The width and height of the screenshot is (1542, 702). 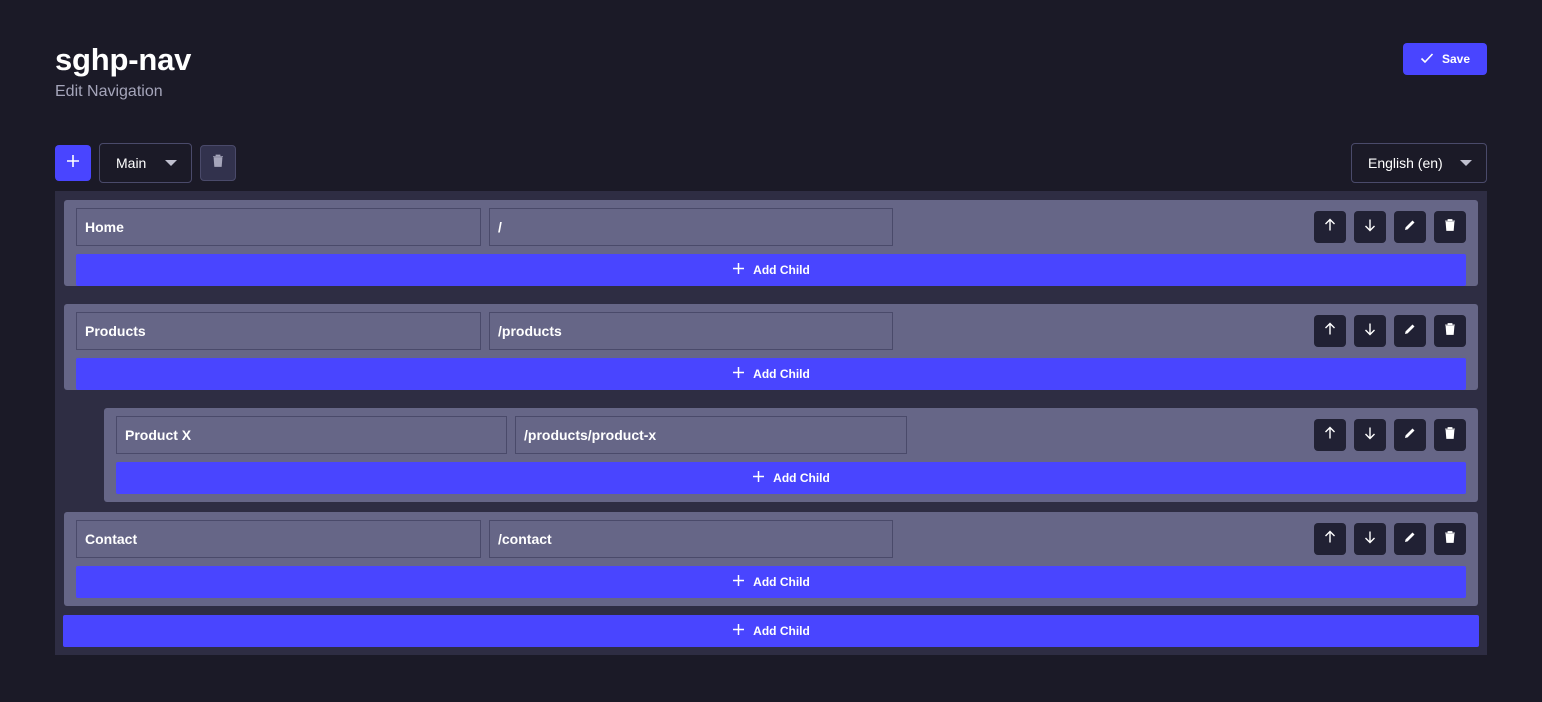 I want to click on nav-item-products: Products /products Add Child, so click(x=771, y=347).